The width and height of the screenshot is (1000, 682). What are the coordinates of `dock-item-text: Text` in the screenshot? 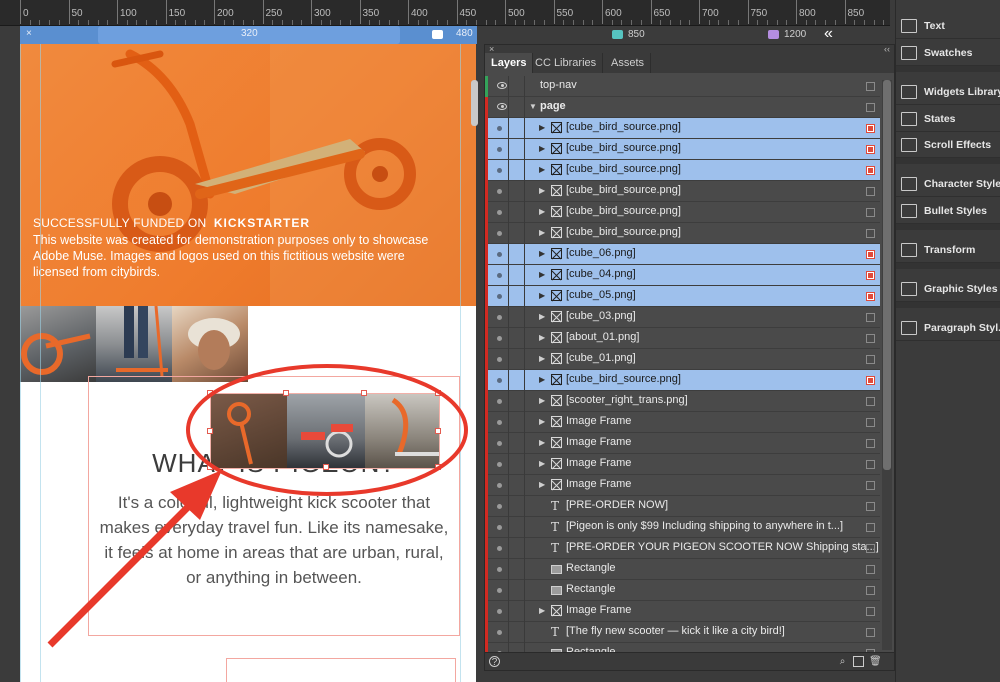 It's located at (948, 26).